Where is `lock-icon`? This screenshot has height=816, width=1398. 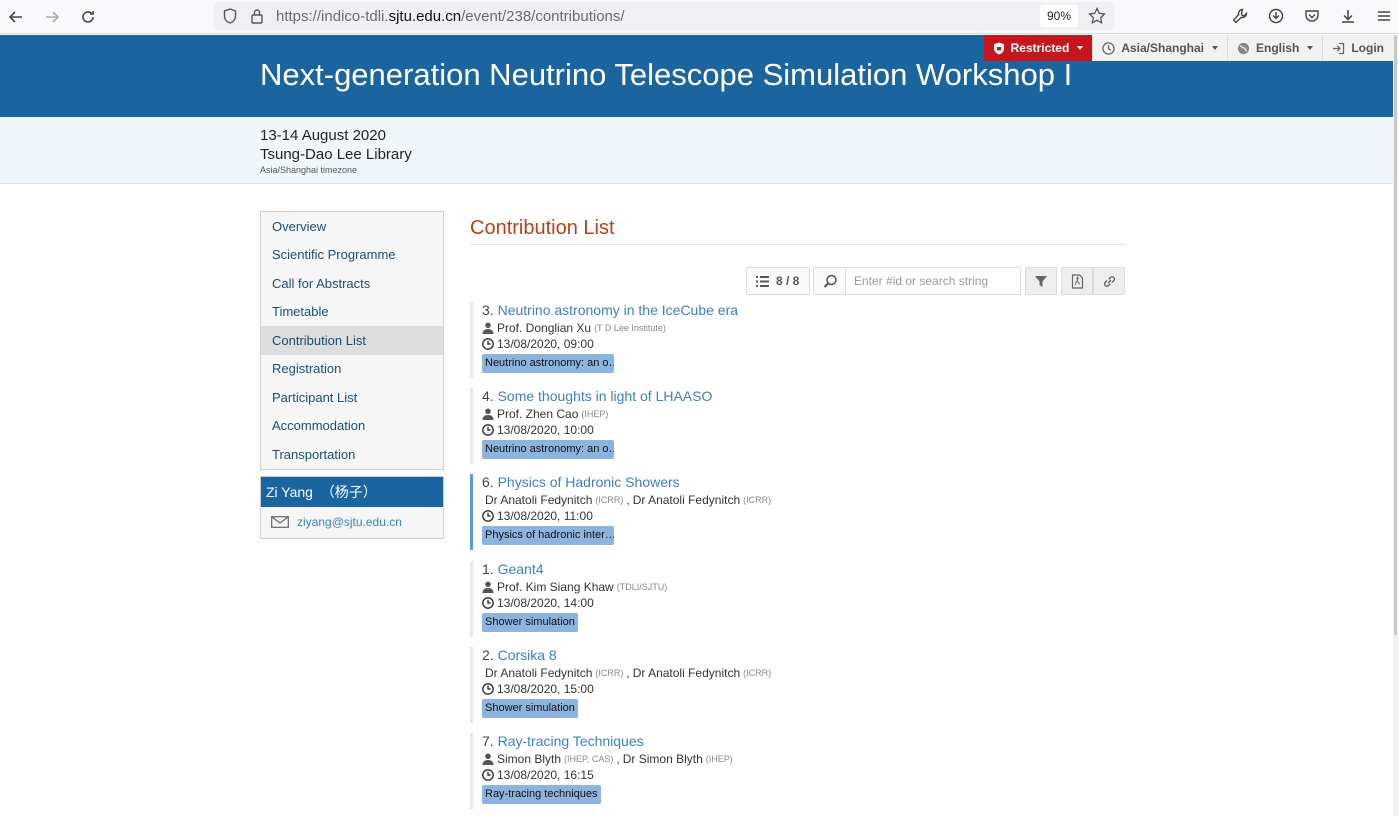 lock-icon is located at coordinates (257, 16).